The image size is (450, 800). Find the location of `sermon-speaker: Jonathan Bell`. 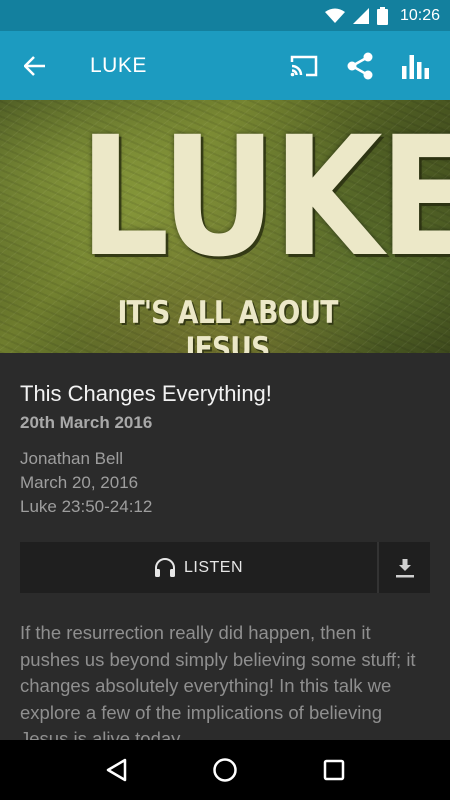

sermon-speaker: Jonathan Bell is located at coordinates (72, 458).